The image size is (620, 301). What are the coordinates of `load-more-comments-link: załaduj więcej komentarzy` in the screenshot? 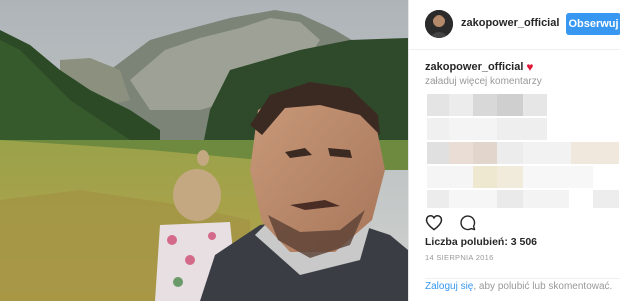 It's located at (483, 81).